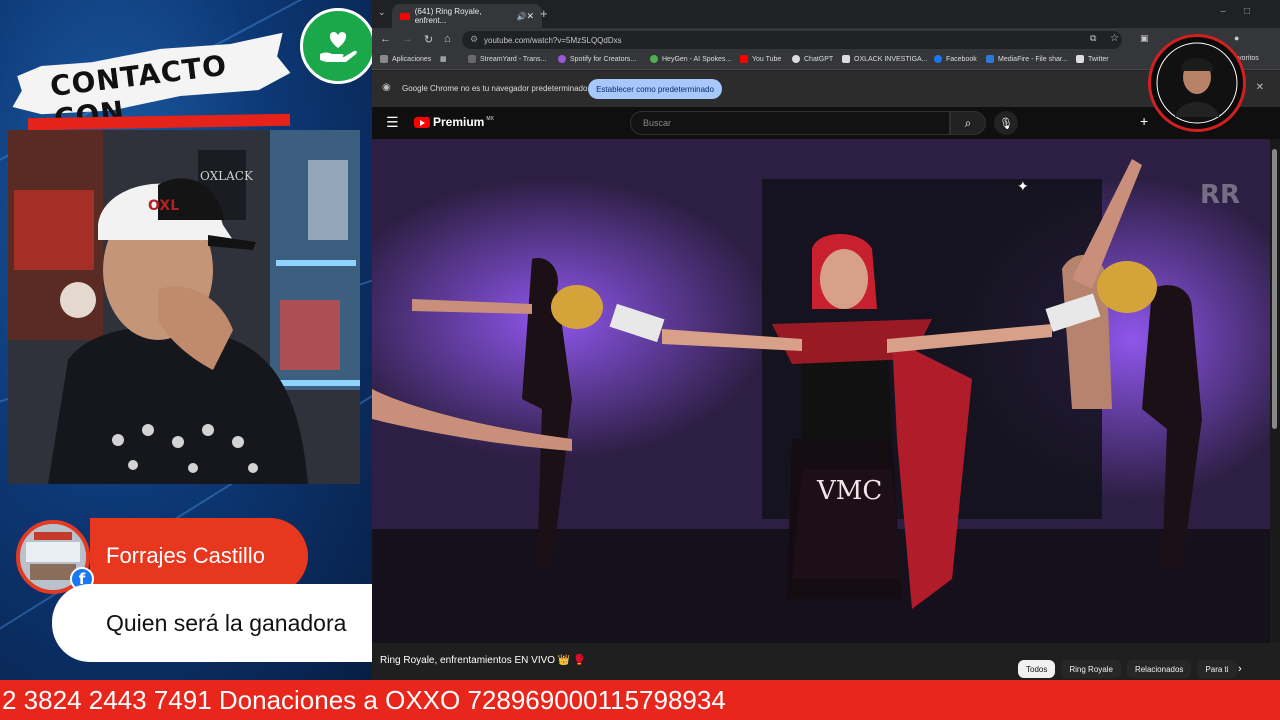  Describe the element at coordinates (790, 123) in the screenshot. I see `search-input: Buscar` at that location.